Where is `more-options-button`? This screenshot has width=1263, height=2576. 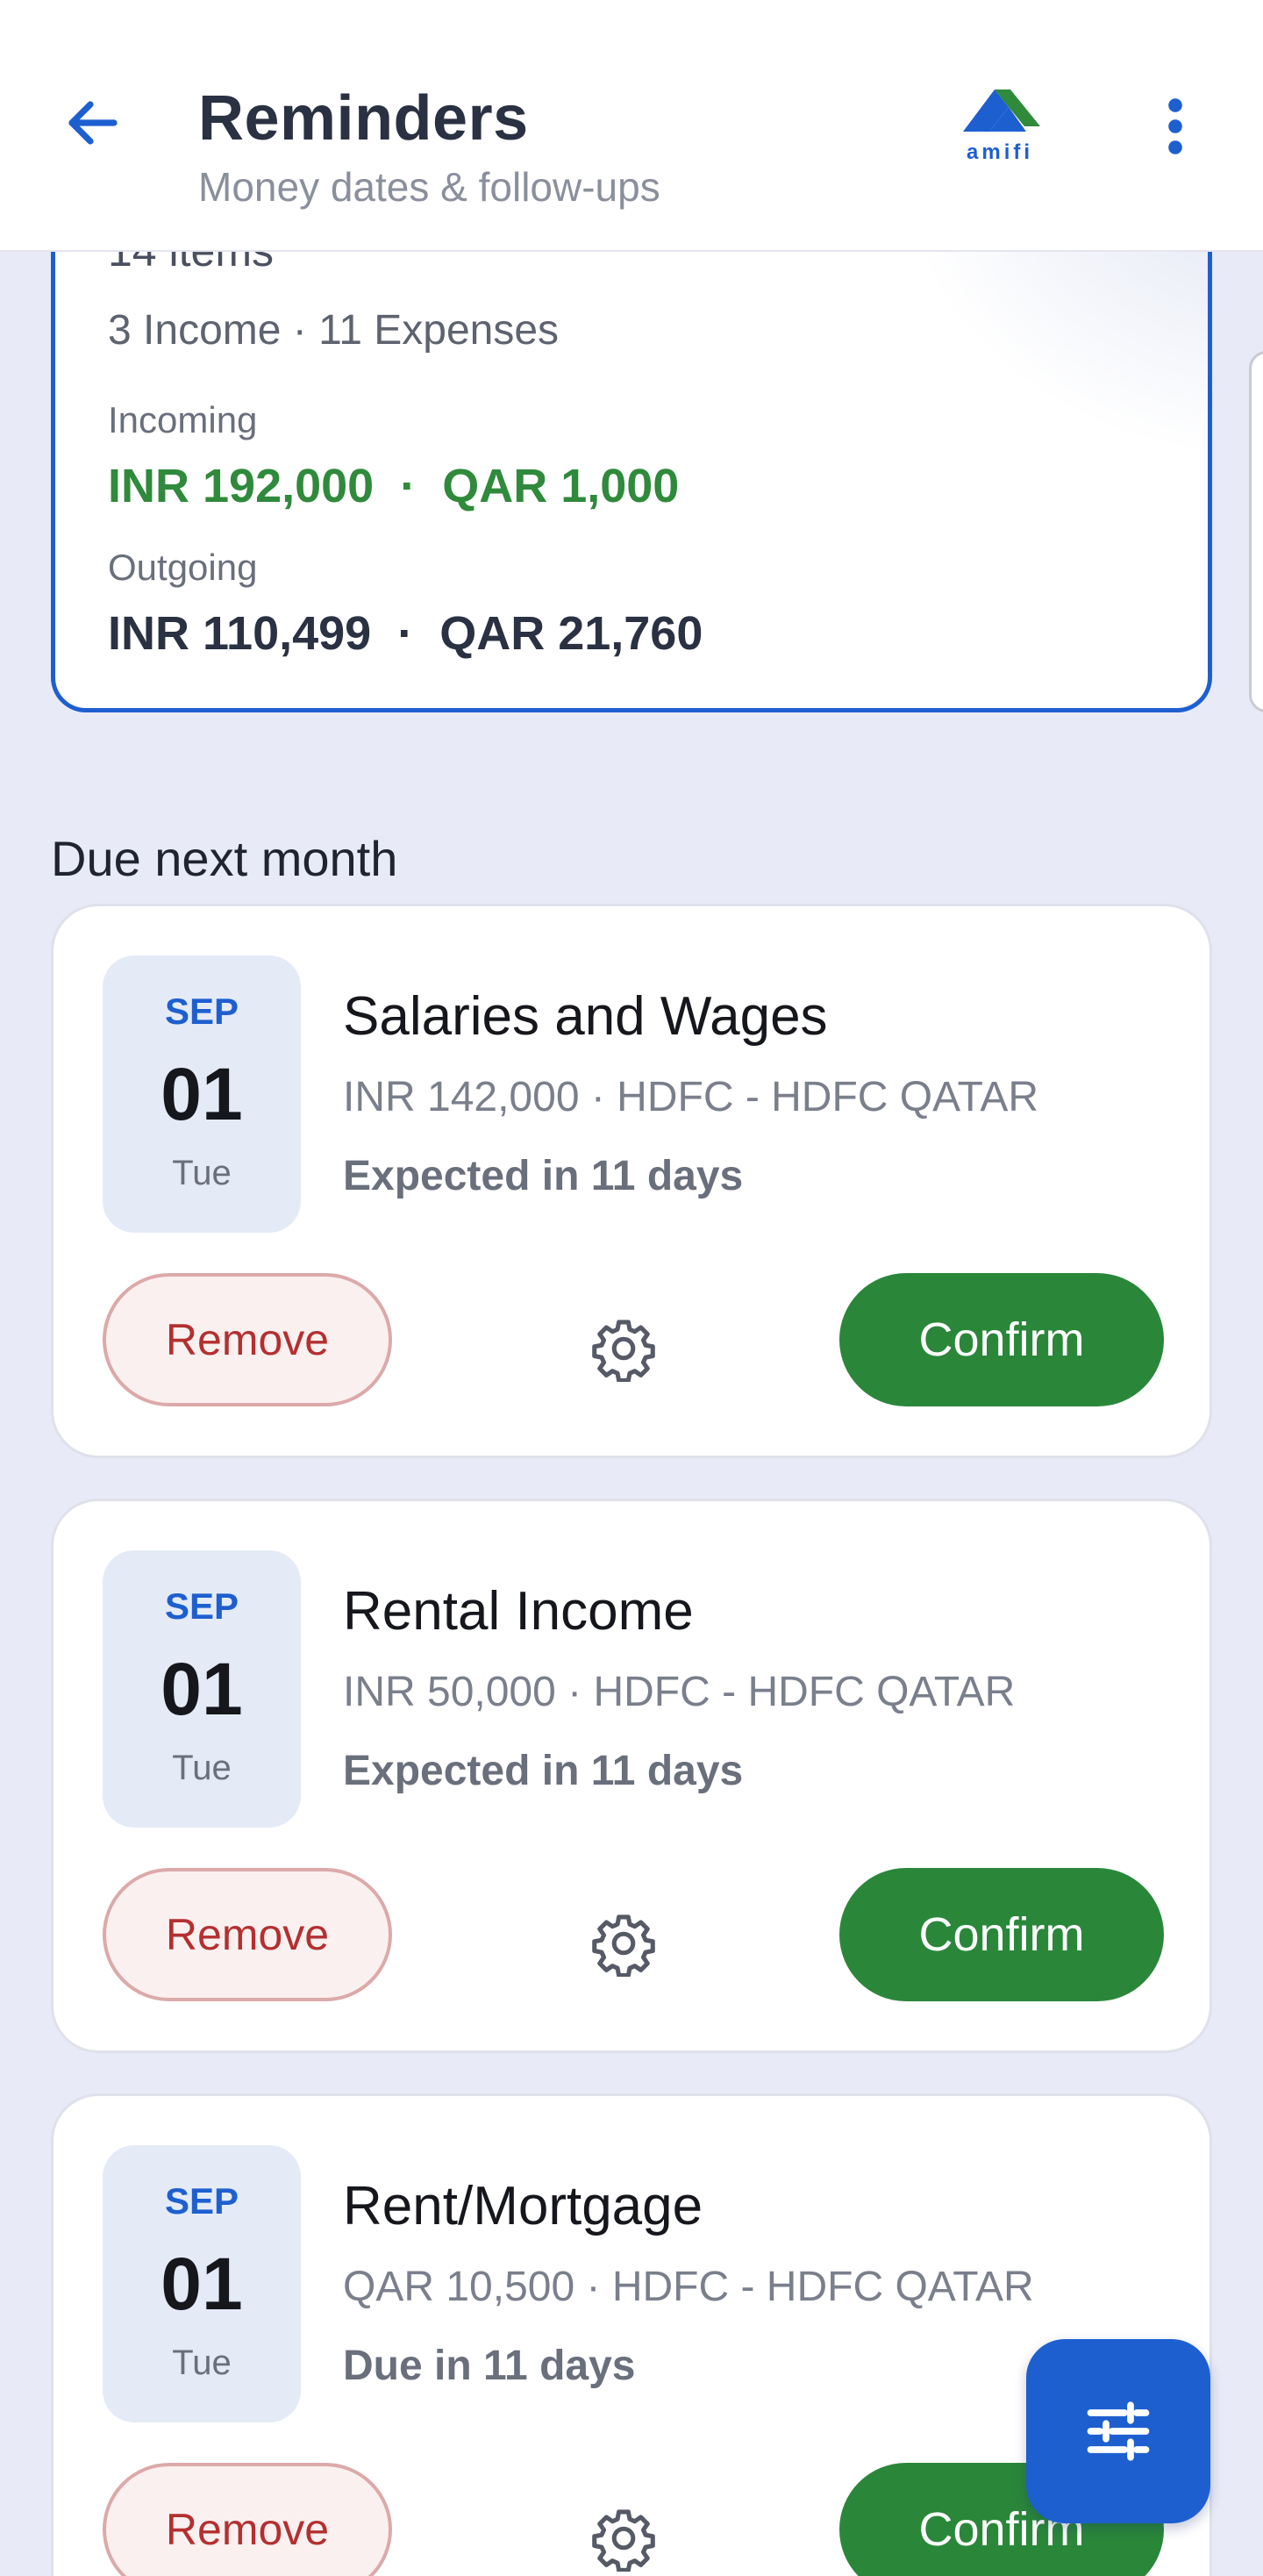 more-options-button is located at coordinates (1175, 126).